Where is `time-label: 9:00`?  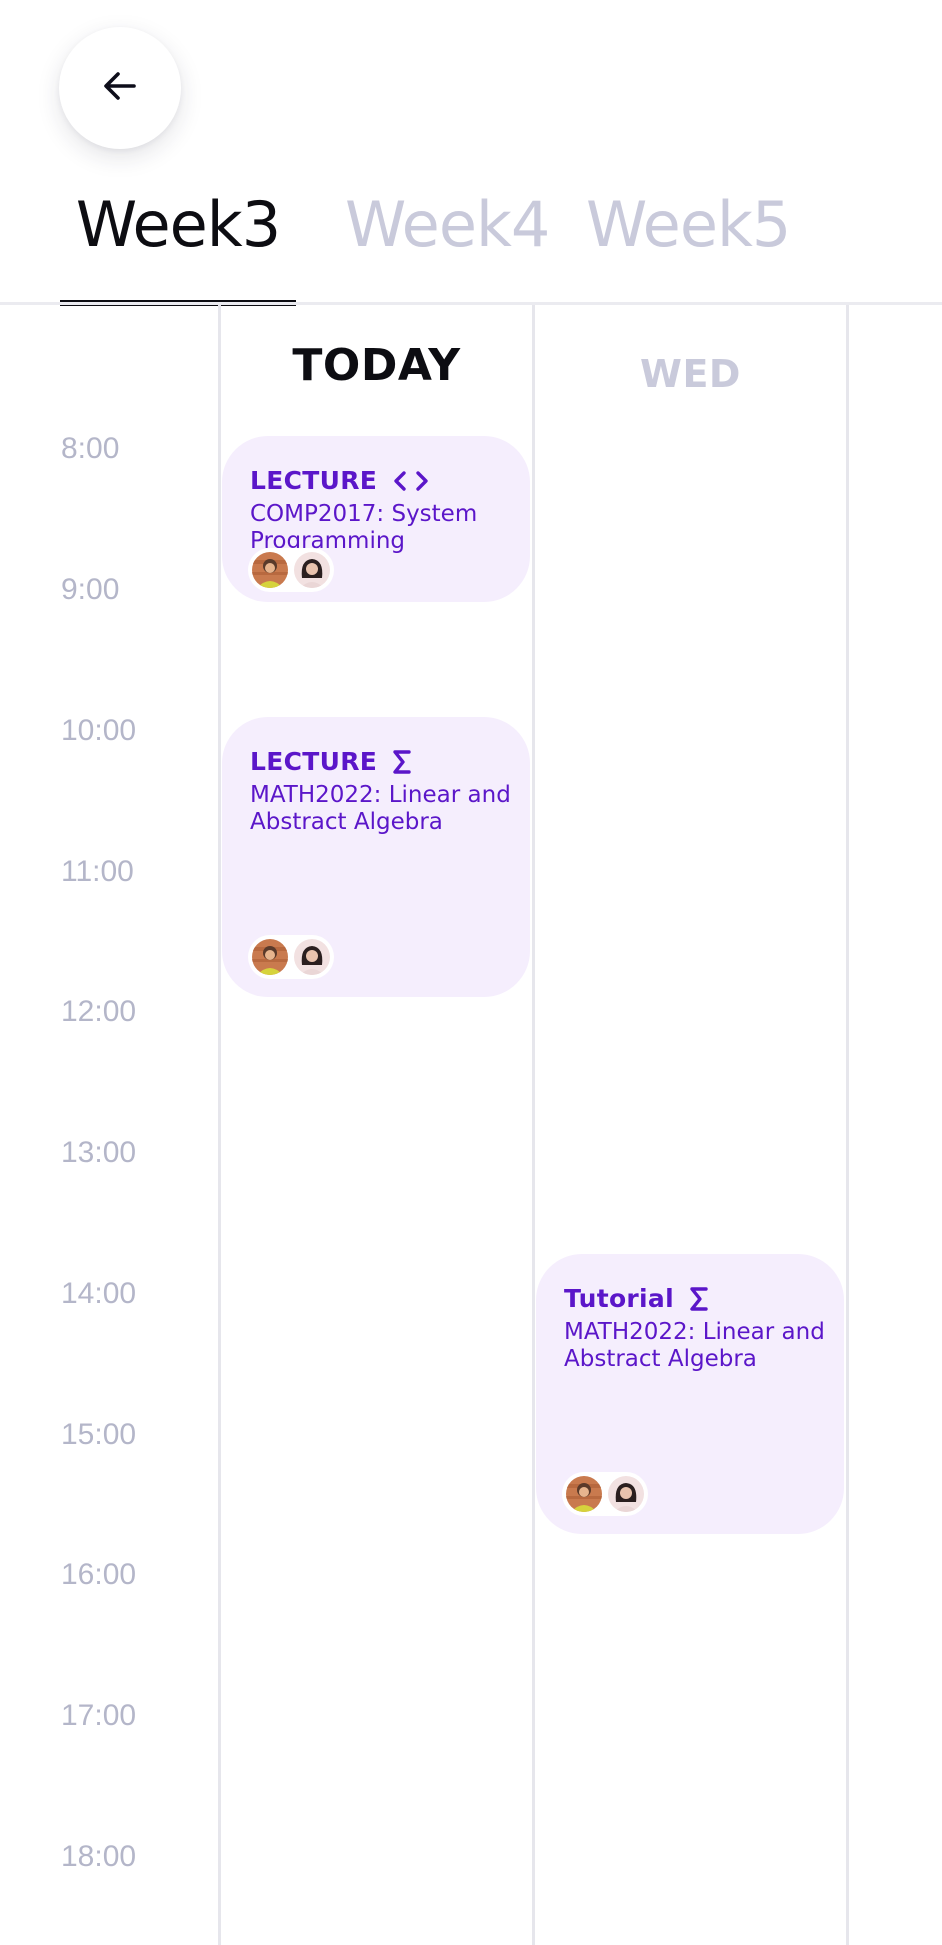 time-label: 9:00 is located at coordinates (90, 589).